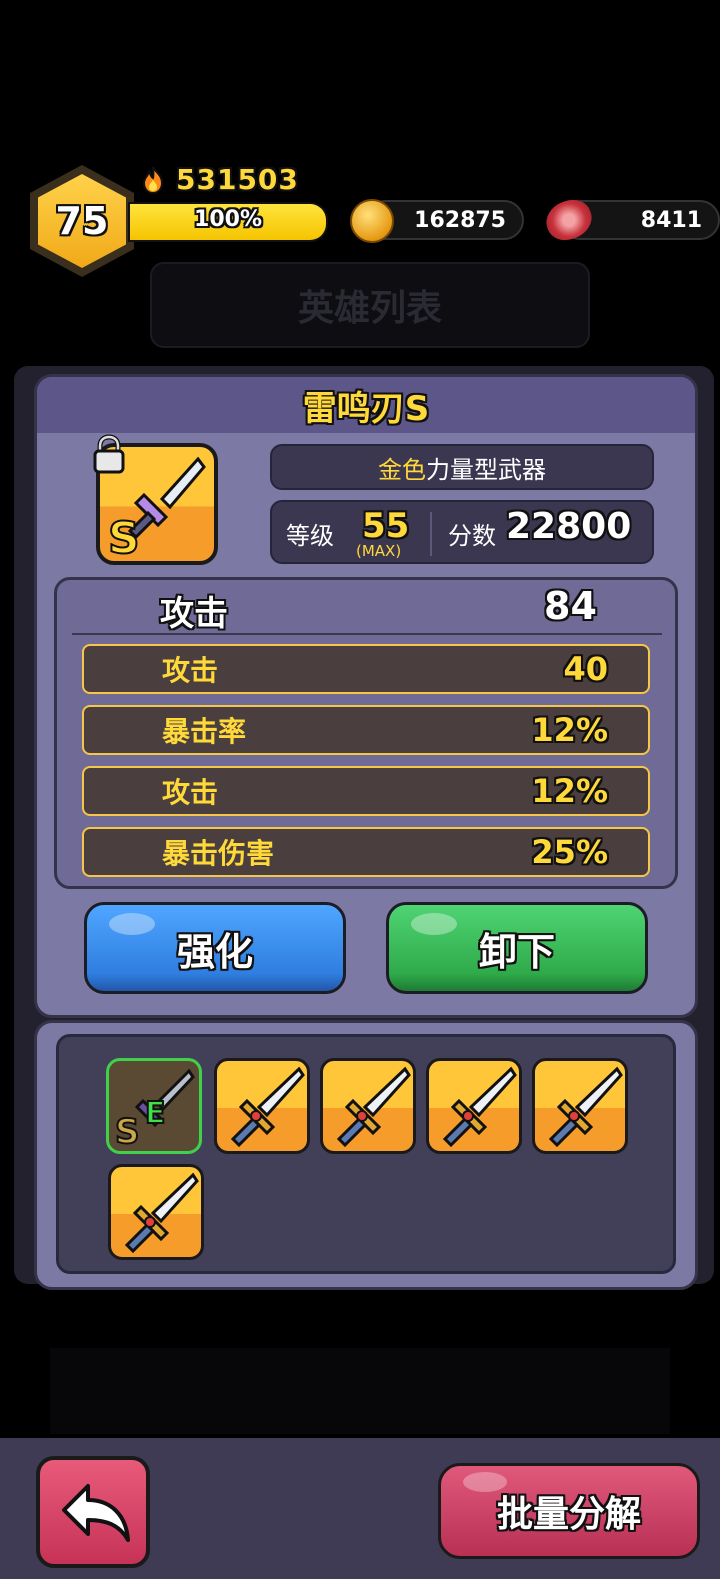  What do you see at coordinates (569, 852) in the screenshot?
I see `stat-value: 25%` at bounding box center [569, 852].